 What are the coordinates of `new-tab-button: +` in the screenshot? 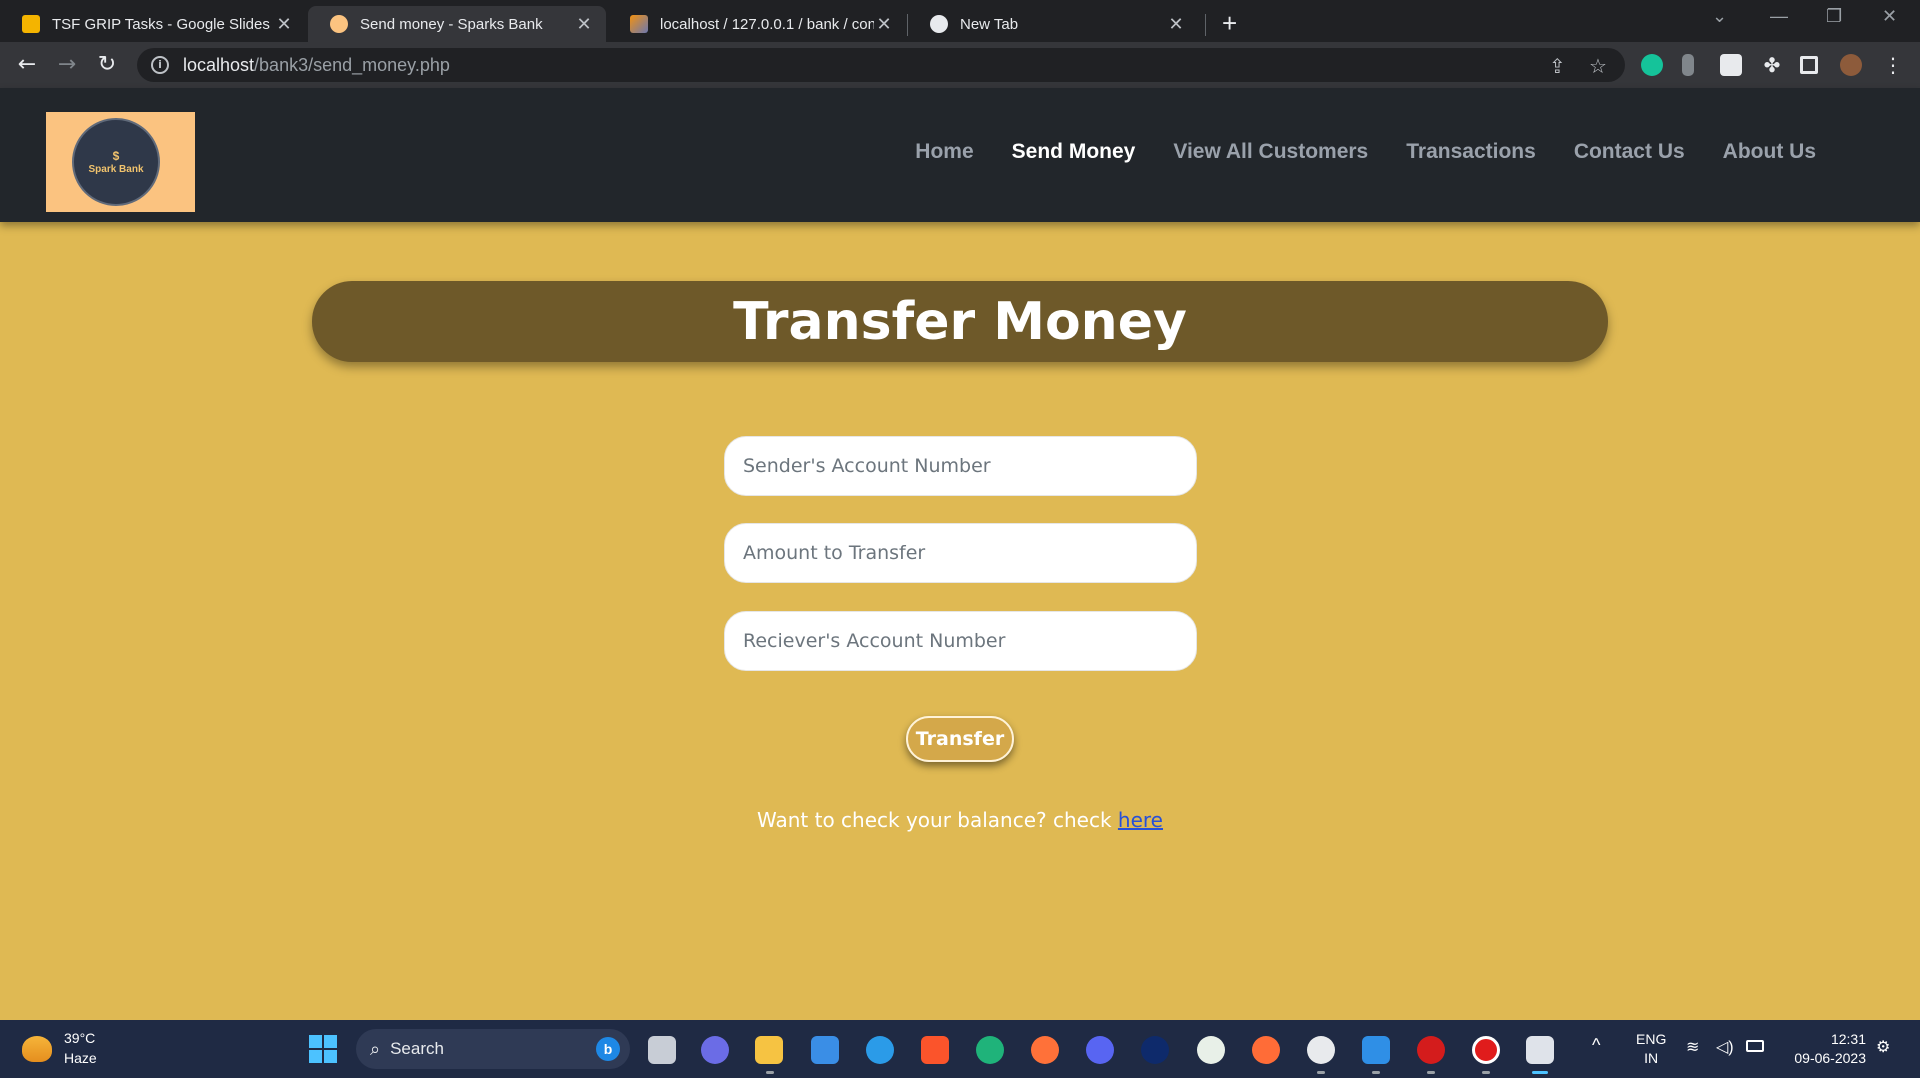 It's located at (1229, 23).